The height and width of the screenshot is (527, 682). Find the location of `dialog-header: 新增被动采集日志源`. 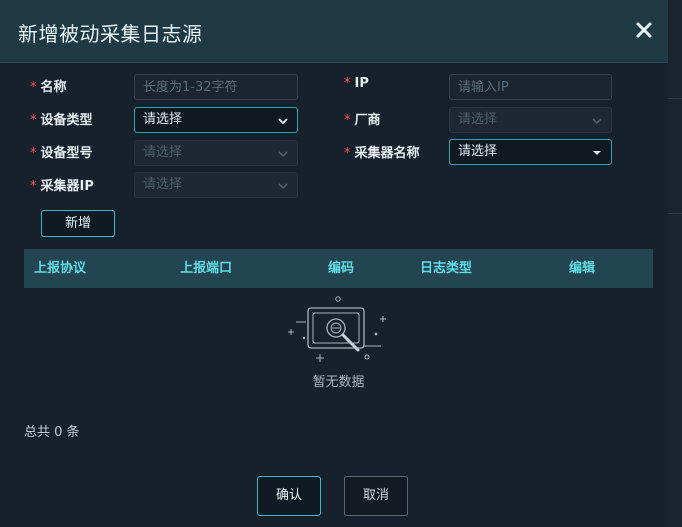

dialog-header: 新增被动采集日志源 is located at coordinates (334, 31).